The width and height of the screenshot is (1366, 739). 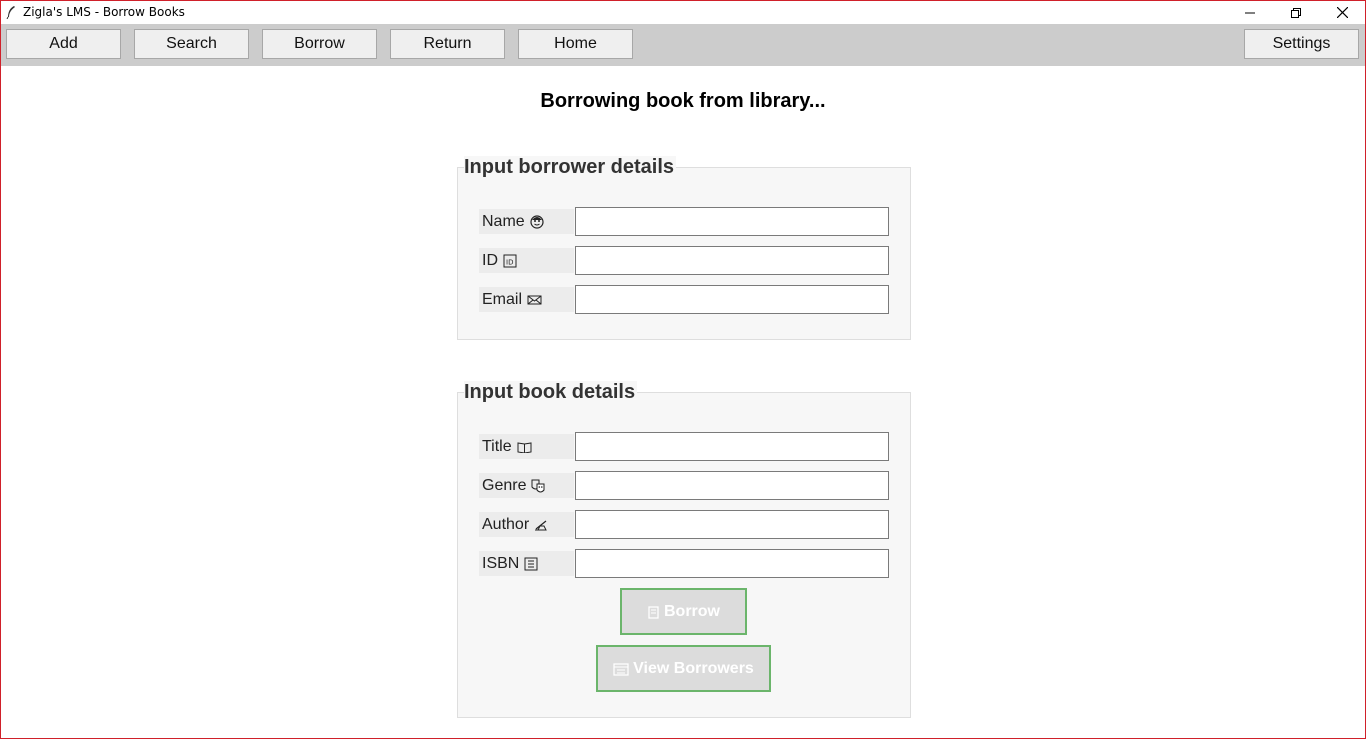 I want to click on envelope-icon, so click(x=534, y=300).